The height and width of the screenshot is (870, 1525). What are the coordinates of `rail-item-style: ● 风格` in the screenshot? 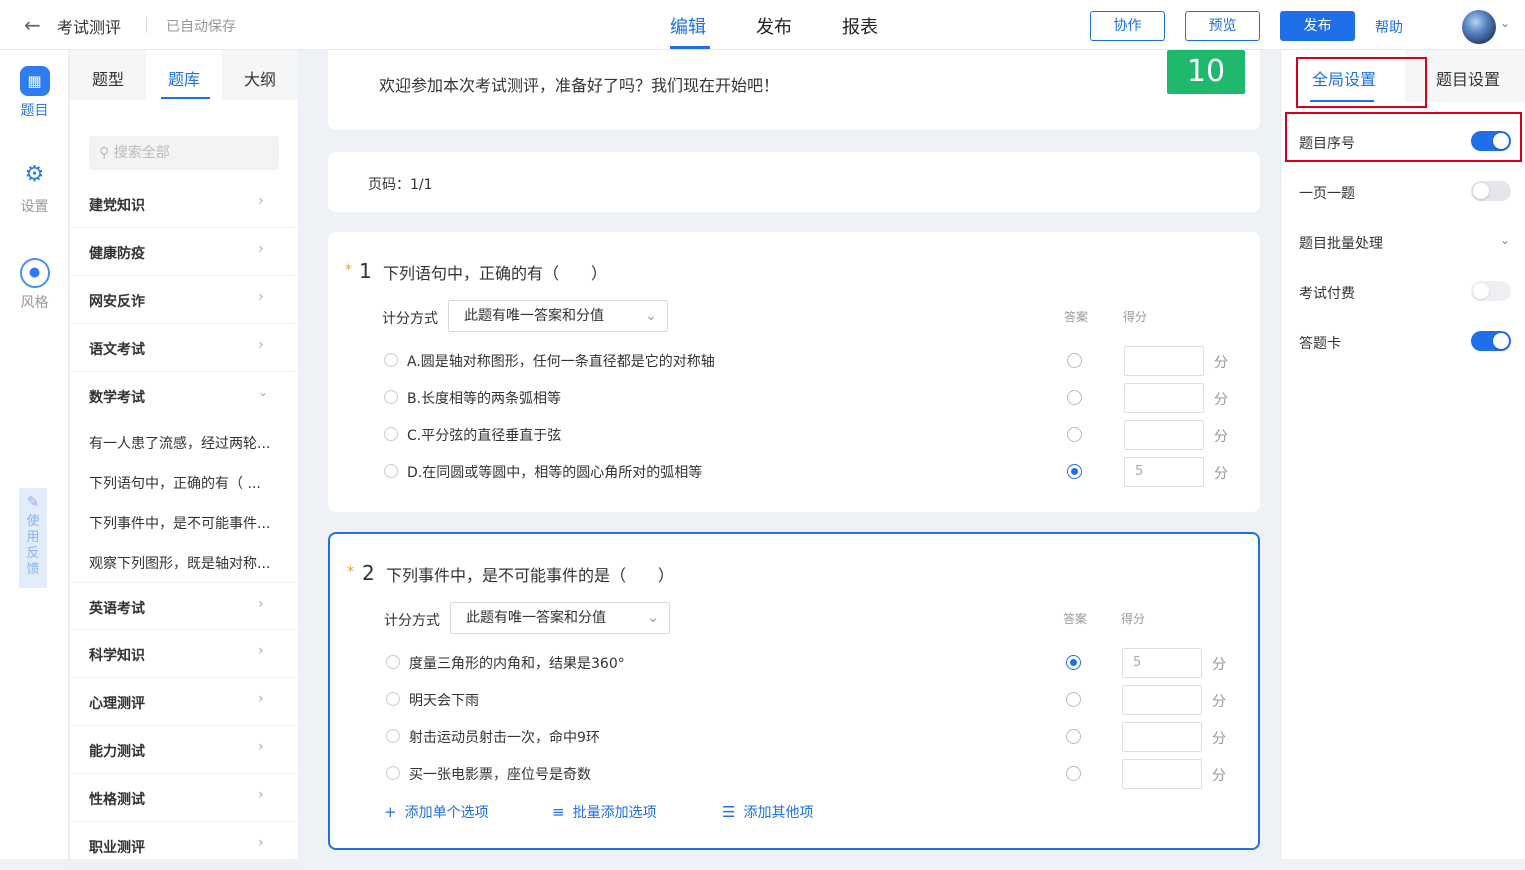 It's located at (34, 285).